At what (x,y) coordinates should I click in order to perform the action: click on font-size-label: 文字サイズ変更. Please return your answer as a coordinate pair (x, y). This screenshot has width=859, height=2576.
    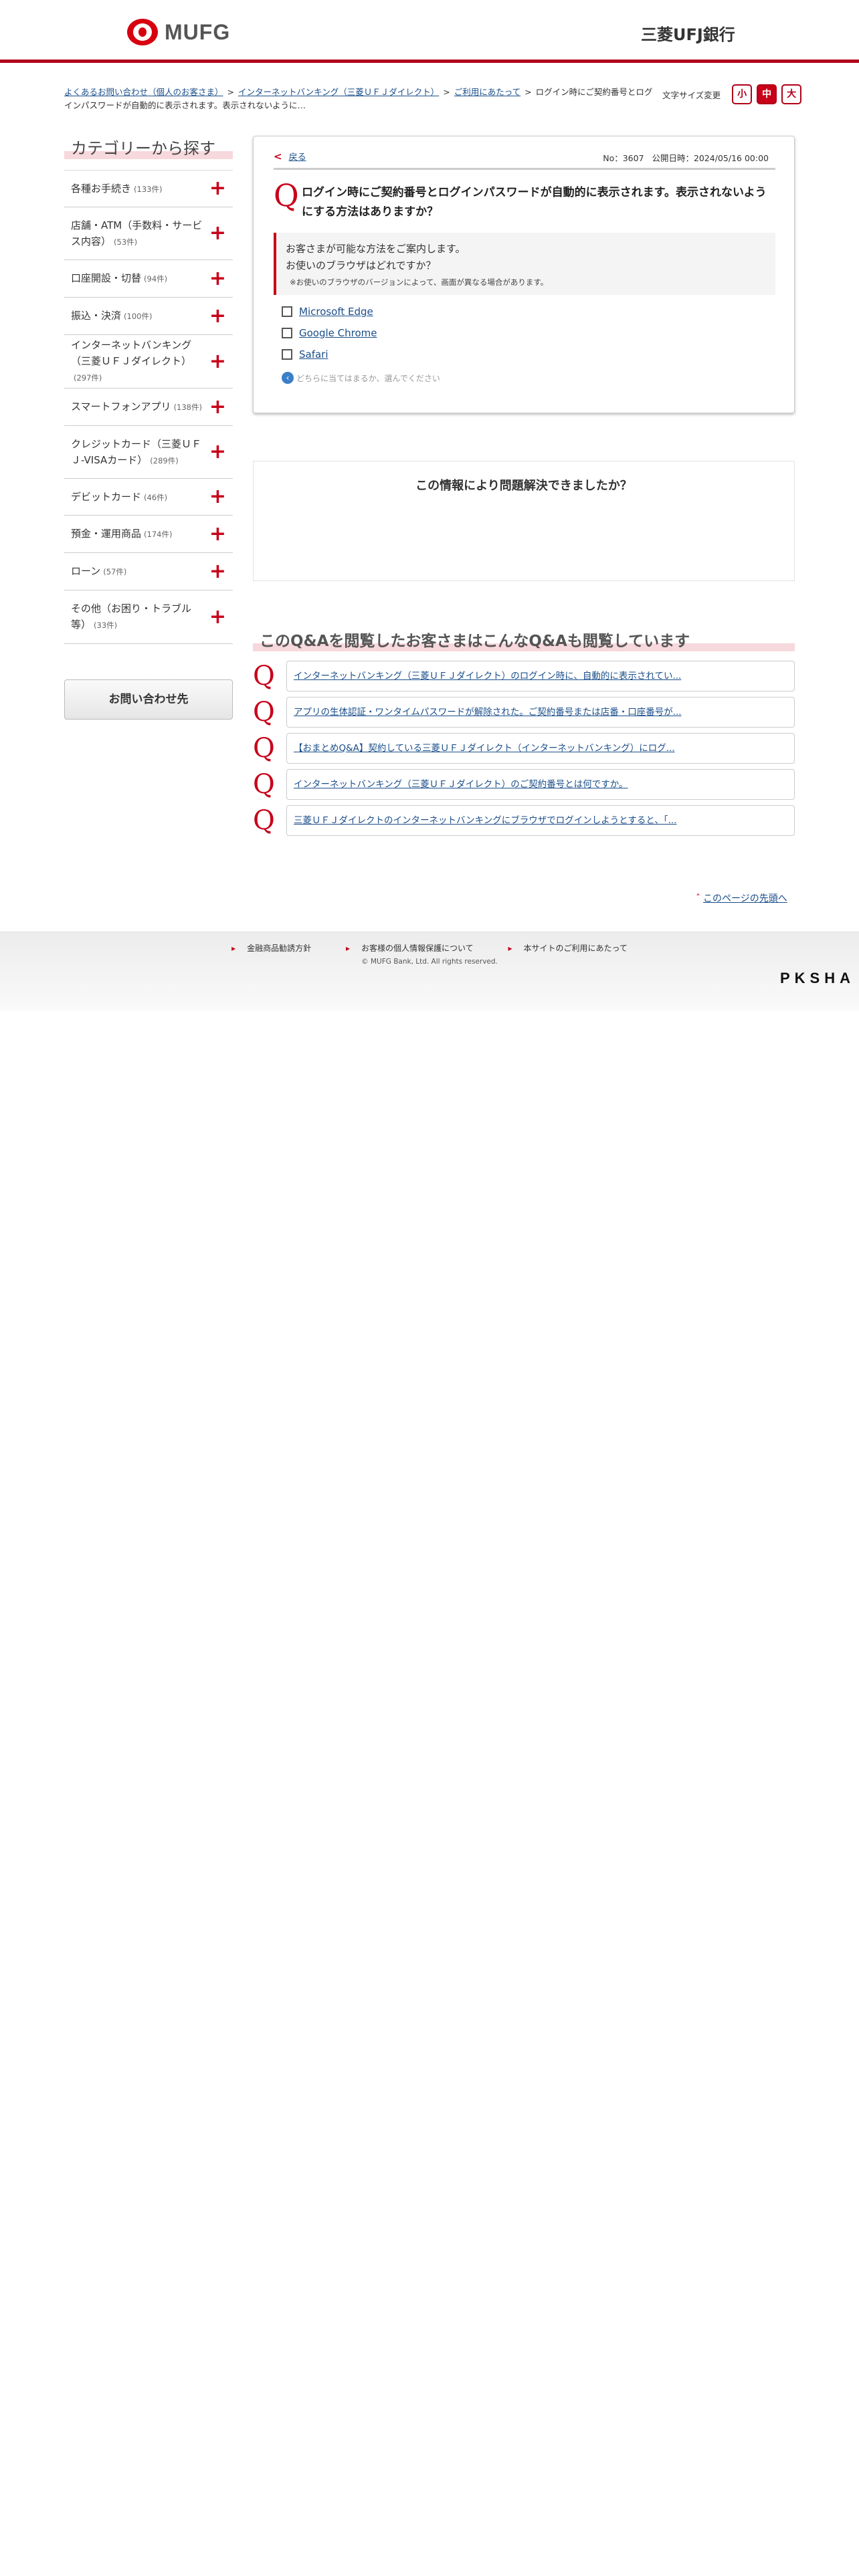
    Looking at the image, I should click on (691, 95).